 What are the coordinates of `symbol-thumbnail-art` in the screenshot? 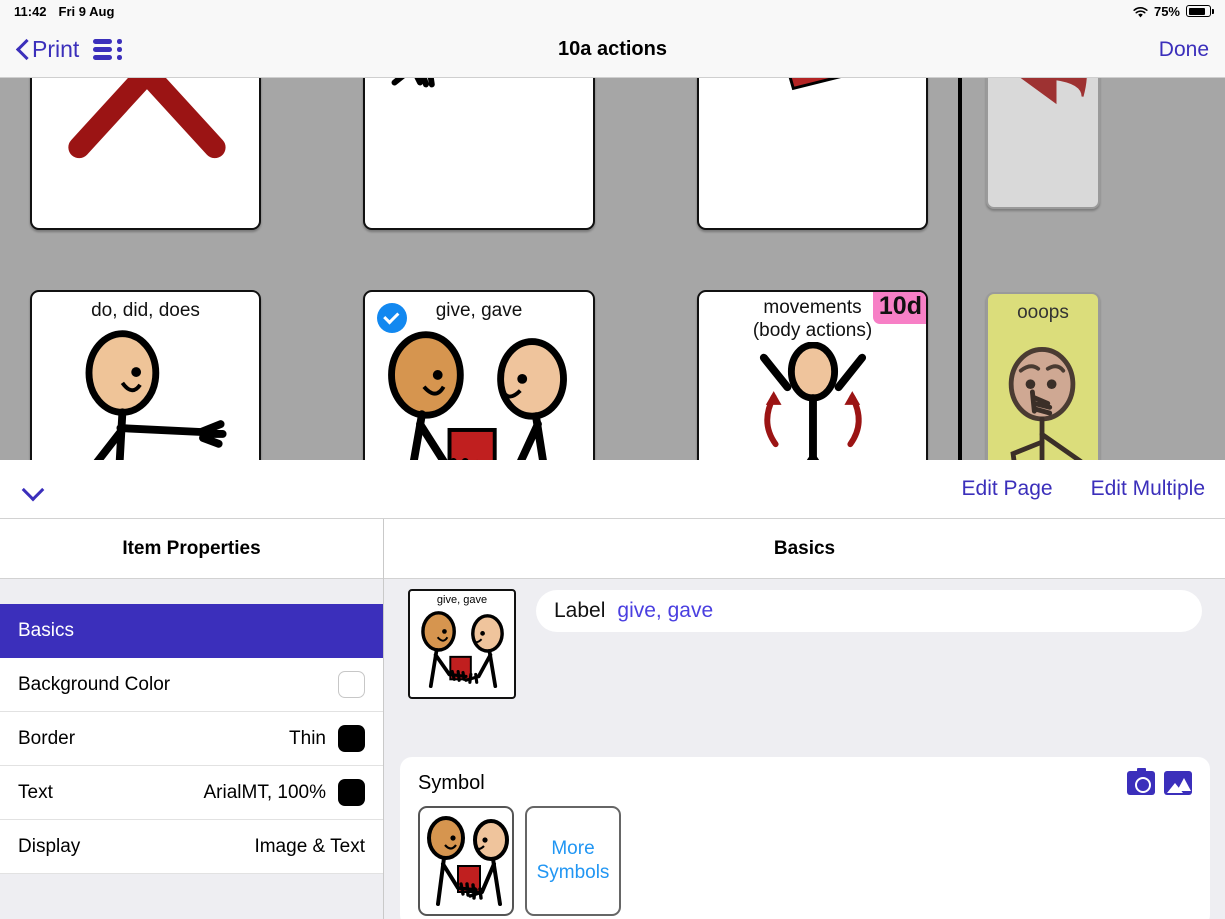 It's located at (468, 861).